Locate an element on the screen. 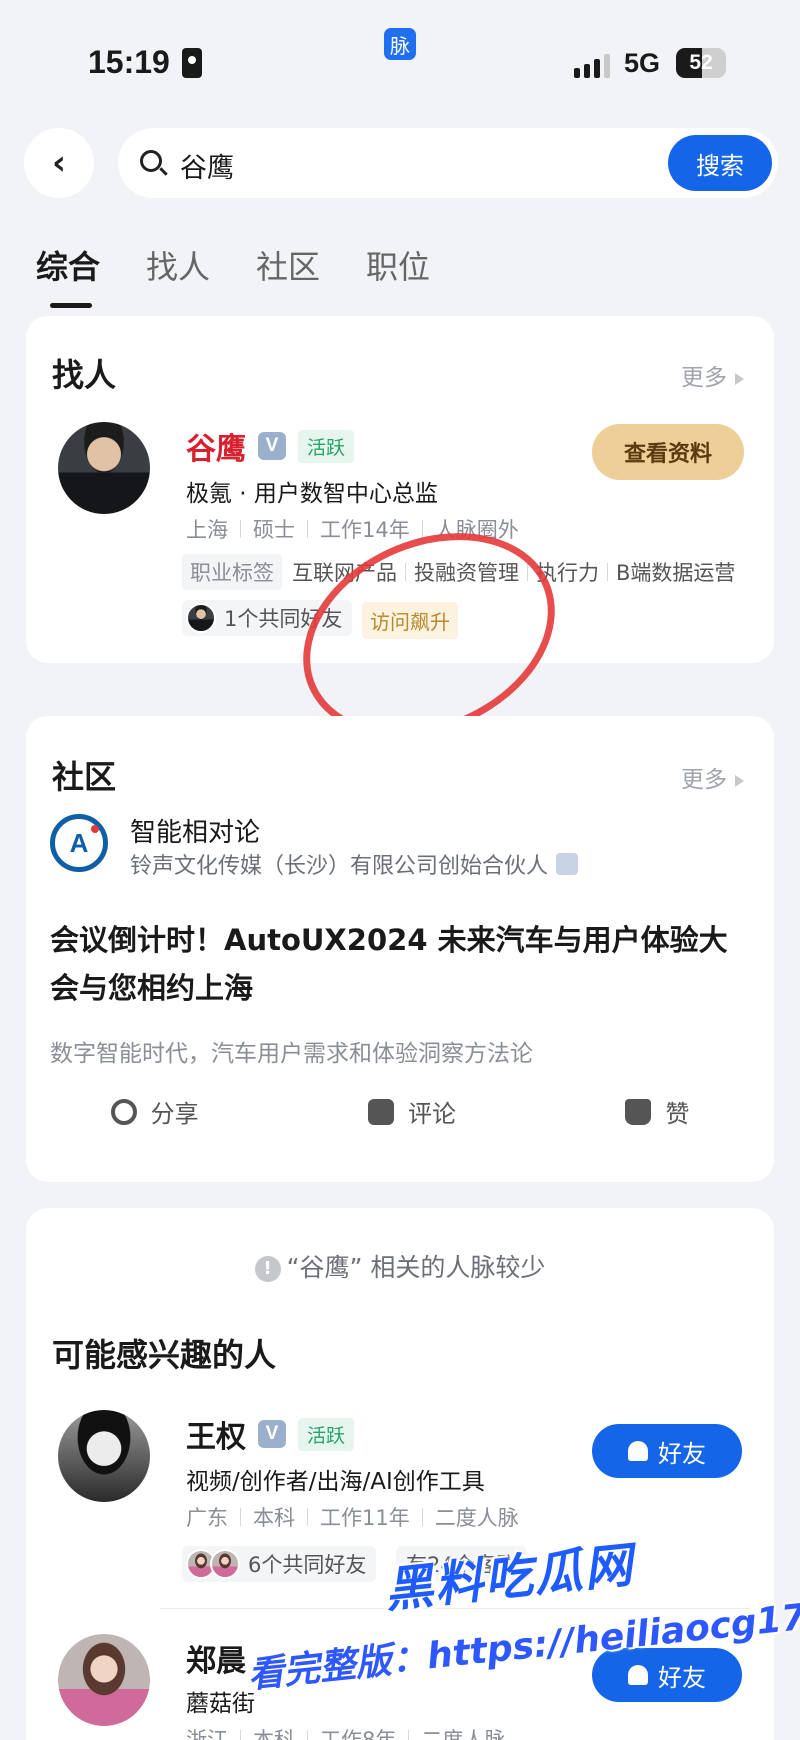 The image size is (800, 1740). org-description: 铃声文化传媒（长沙）有限公司创始合伙人 is located at coordinates (354, 864).